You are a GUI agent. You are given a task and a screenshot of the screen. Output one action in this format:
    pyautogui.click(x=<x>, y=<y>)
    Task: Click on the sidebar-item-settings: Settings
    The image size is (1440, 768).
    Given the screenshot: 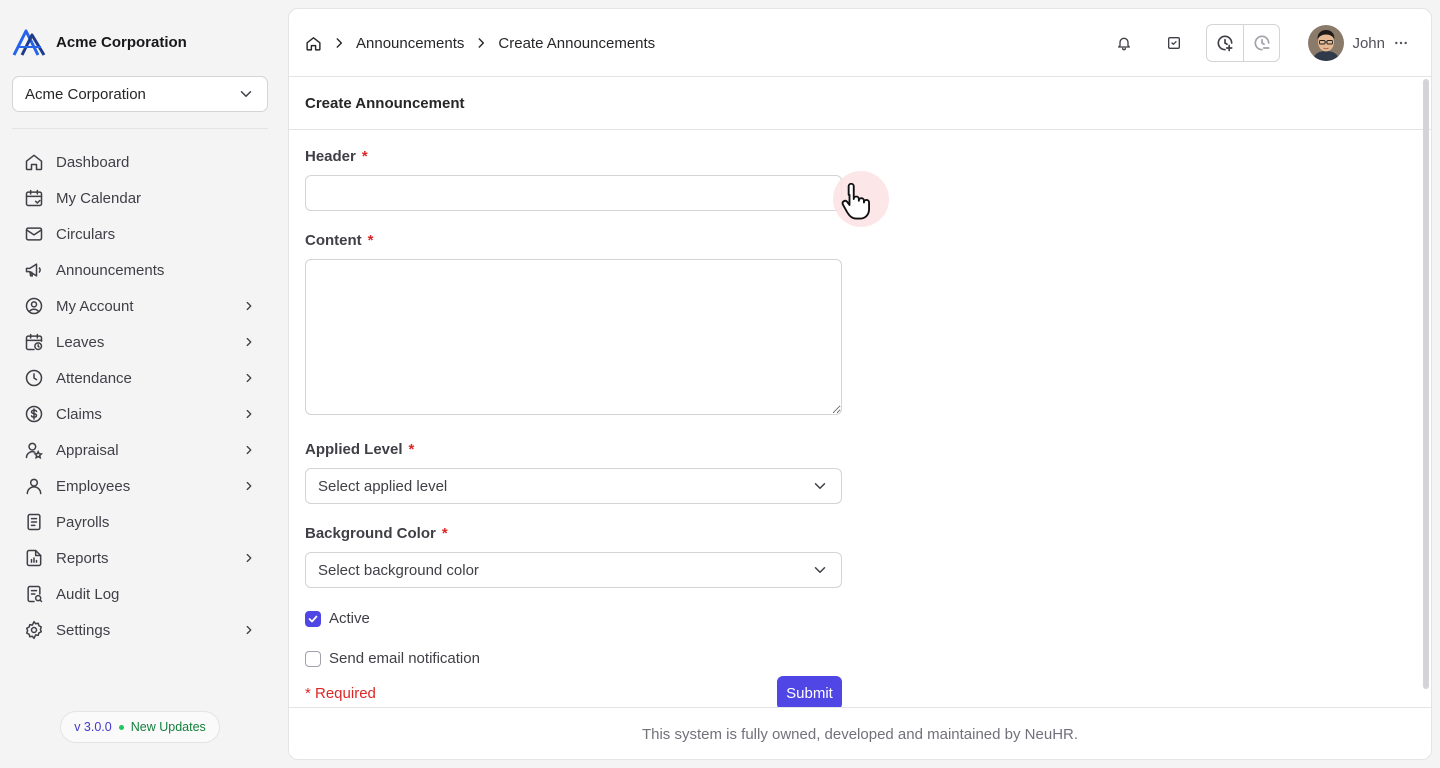 What is the action you would take?
    pyautogui.click(x=140, y=630)
    